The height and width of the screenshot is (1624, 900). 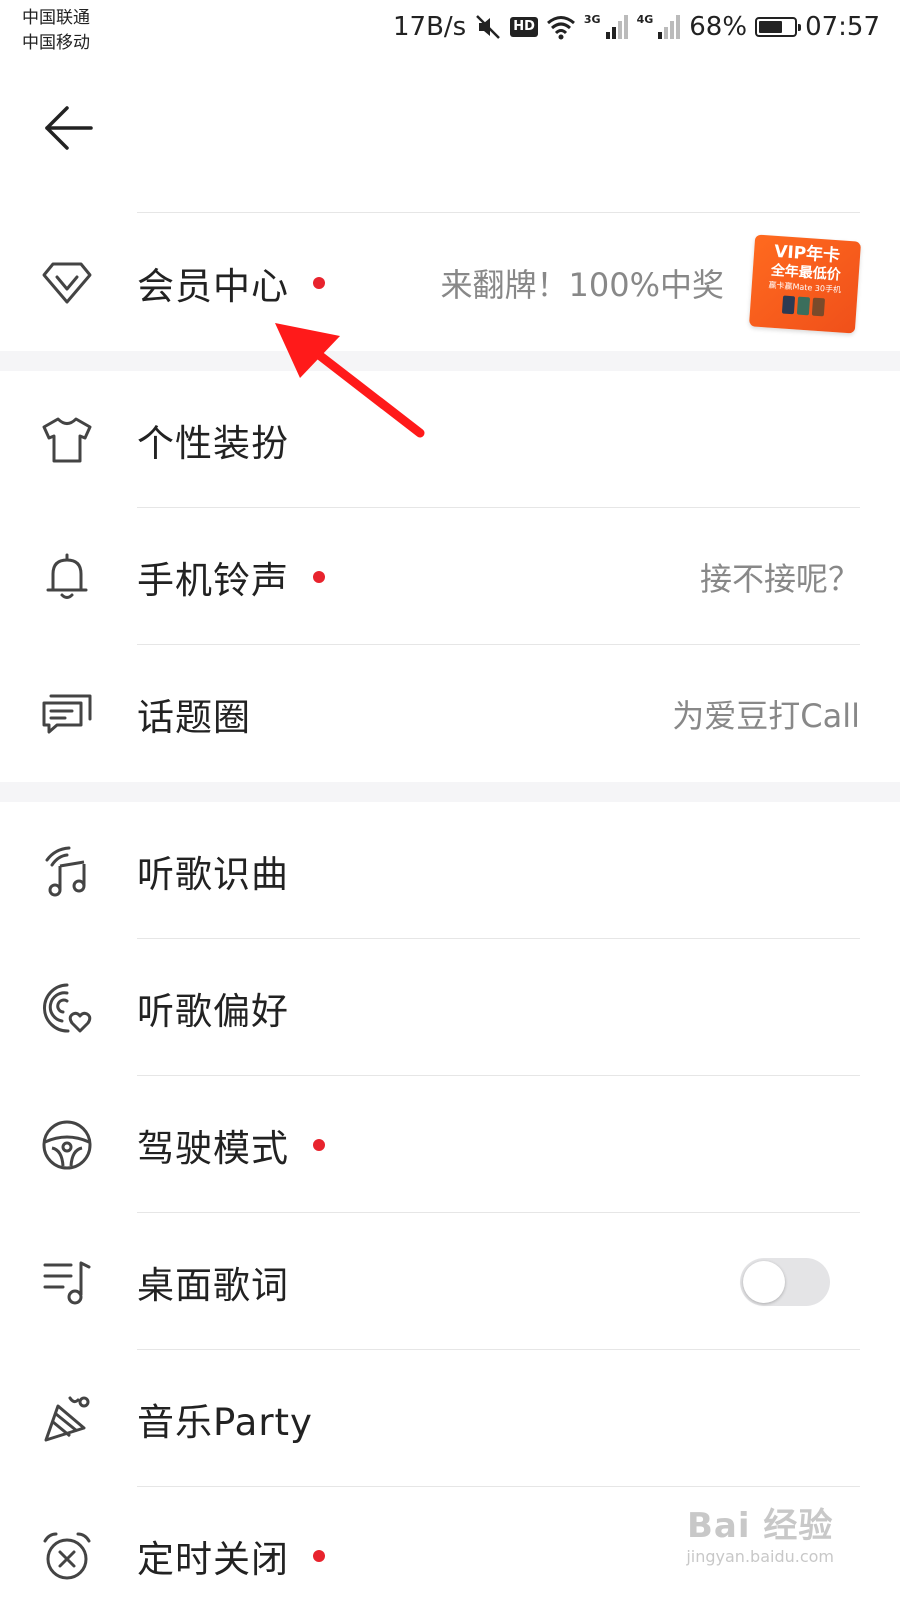 I want to click on carrier-info: 中国联通 中国移动, so click(x=56, y=31).